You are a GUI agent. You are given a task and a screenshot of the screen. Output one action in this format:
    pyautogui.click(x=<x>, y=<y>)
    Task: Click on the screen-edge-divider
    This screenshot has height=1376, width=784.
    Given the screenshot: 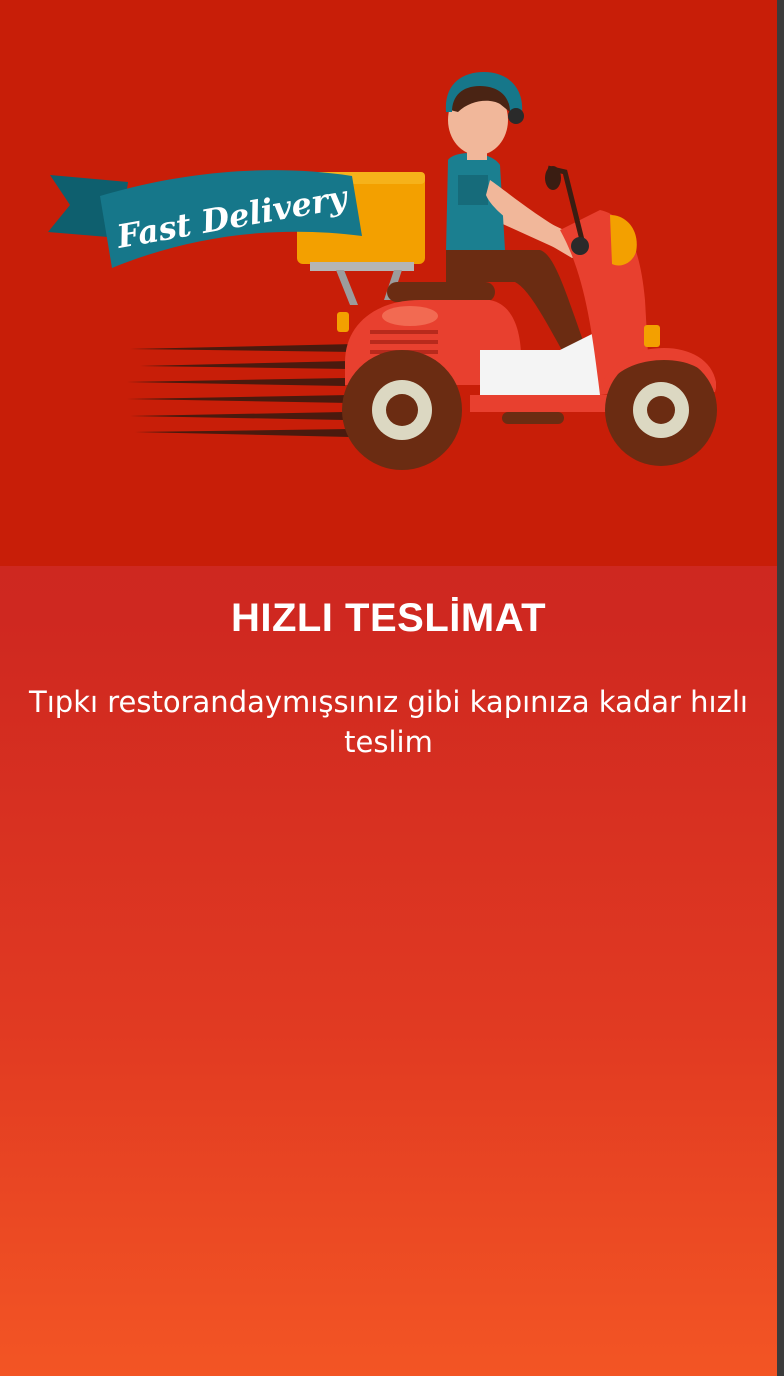 What is the action you would take?
    pyautogui.click(x=780, y=688)
    